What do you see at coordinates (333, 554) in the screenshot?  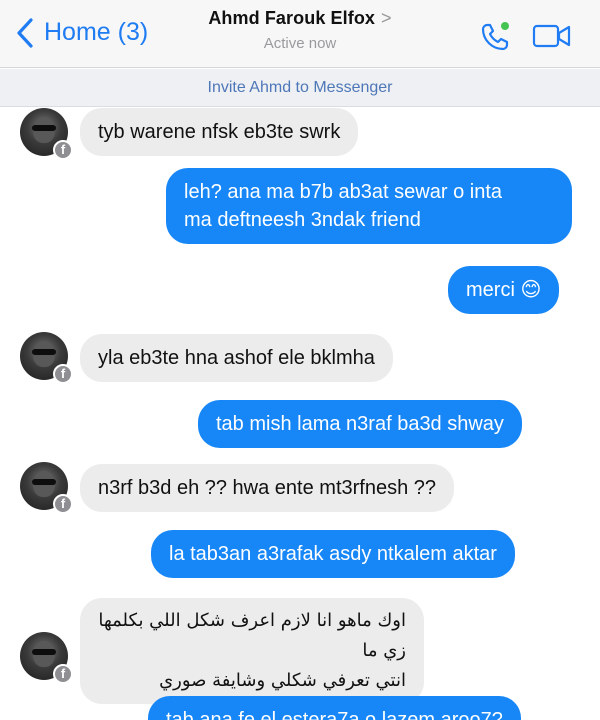 I see `outgoing-message: la tab3an a3rafak asdy ntkalem aktar` at bounding box center [333, 554].